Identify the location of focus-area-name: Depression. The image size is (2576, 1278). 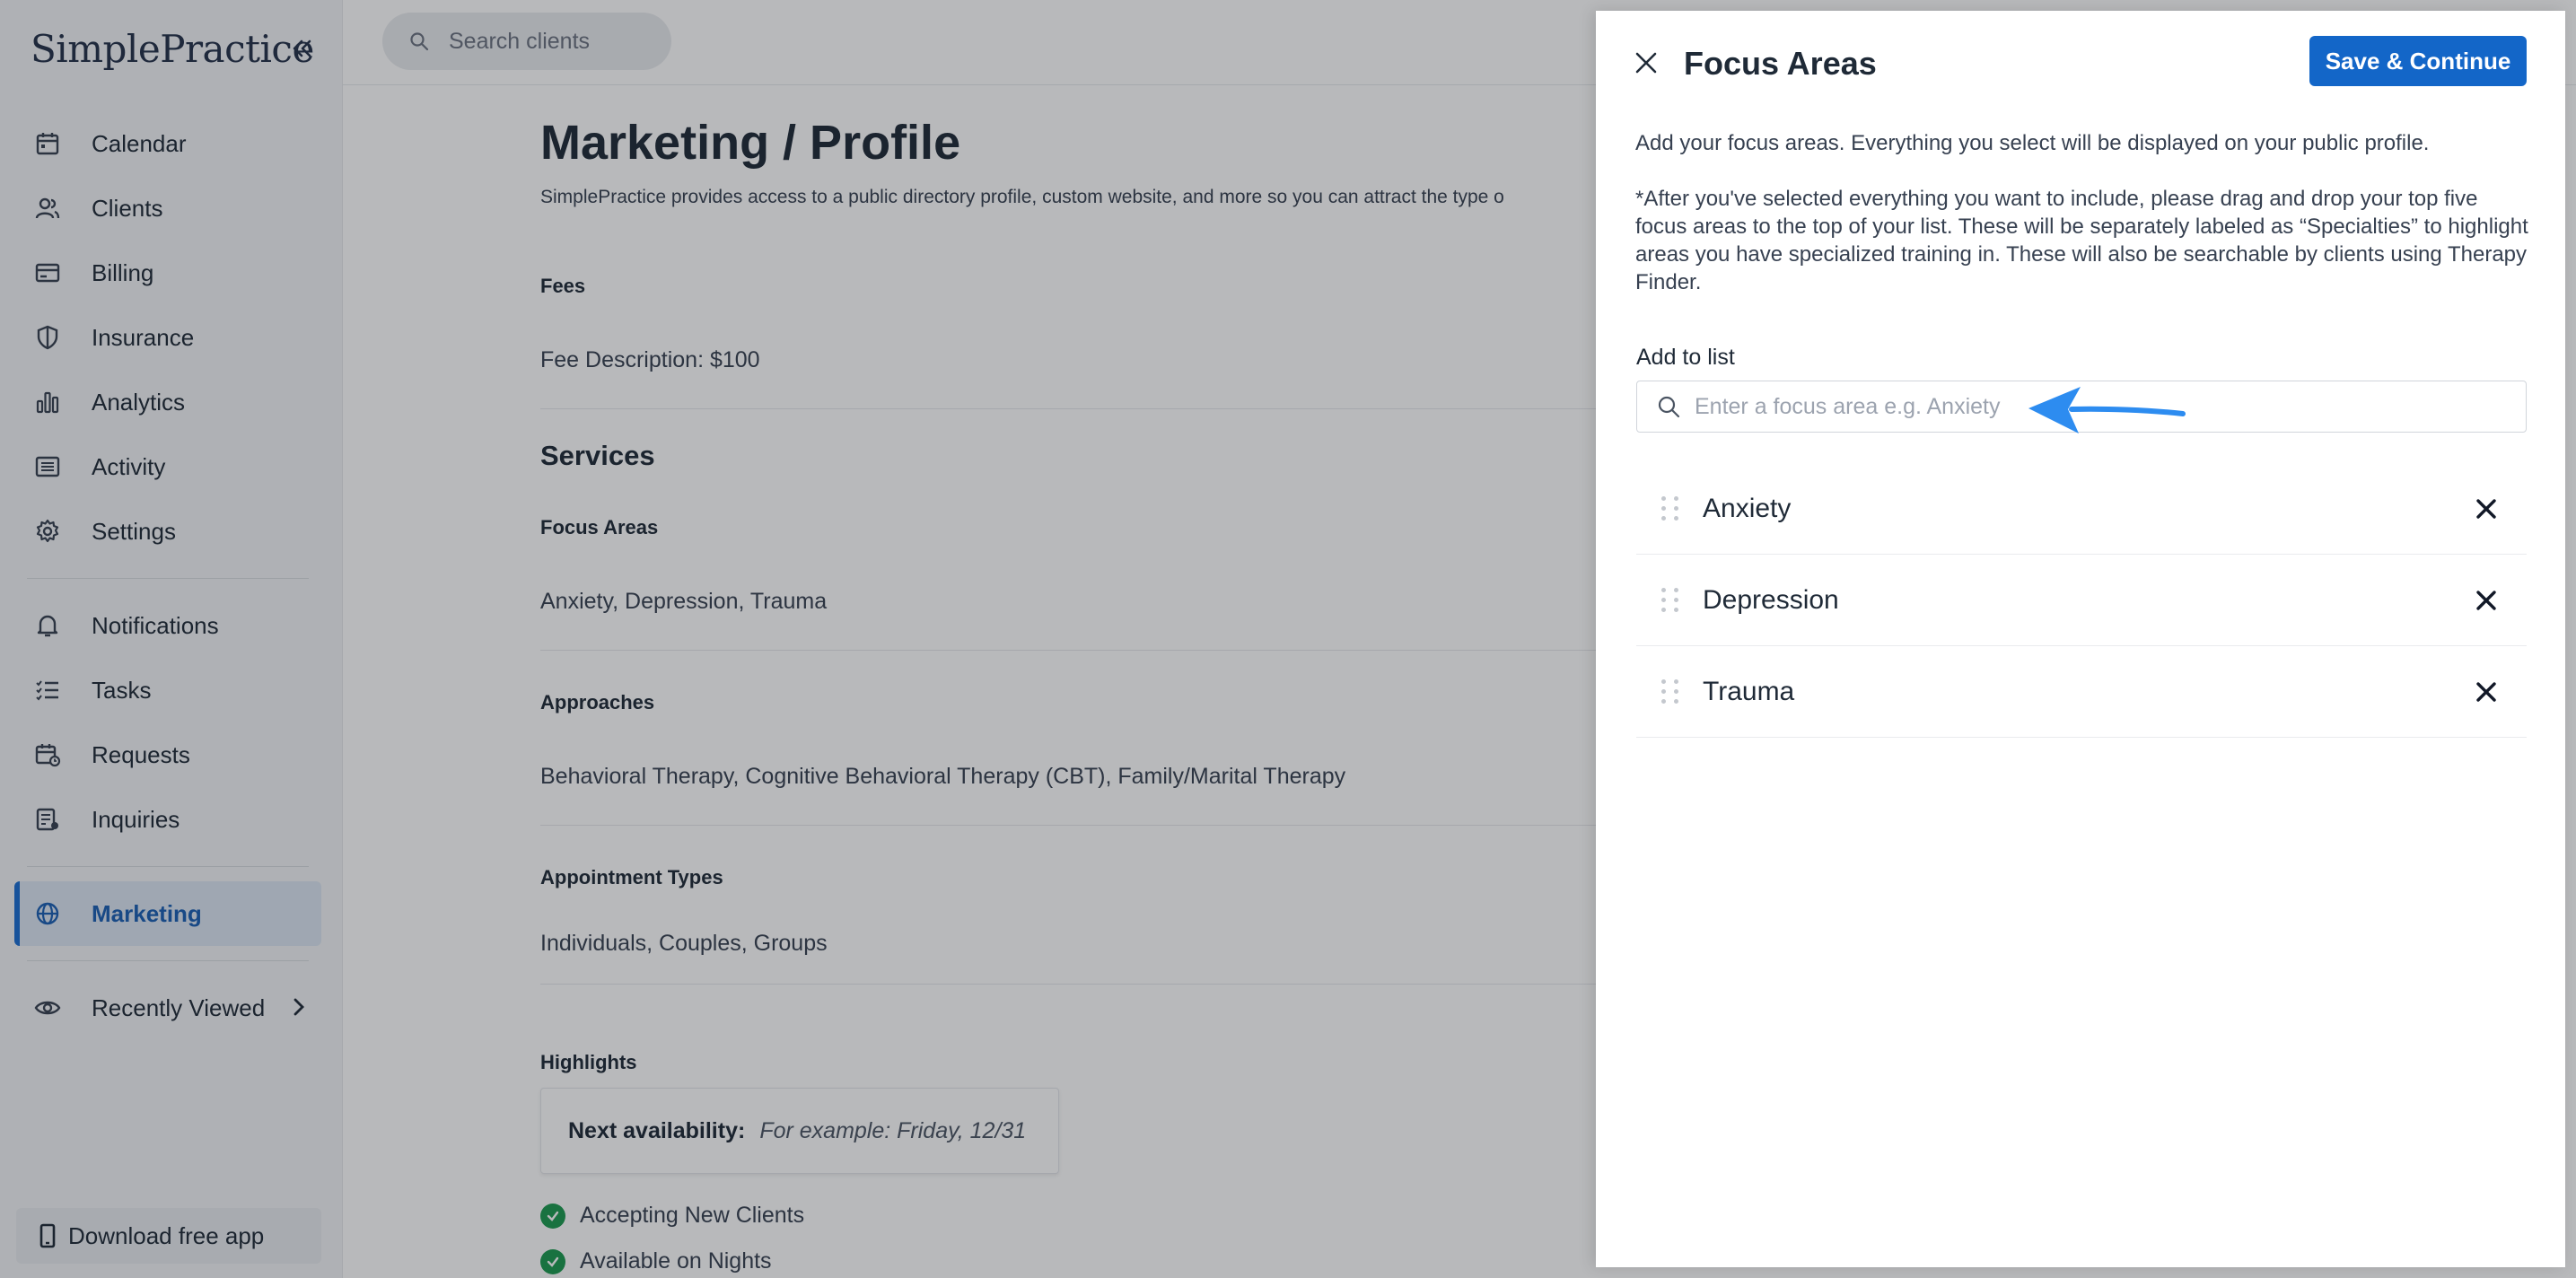
(1771, 600).